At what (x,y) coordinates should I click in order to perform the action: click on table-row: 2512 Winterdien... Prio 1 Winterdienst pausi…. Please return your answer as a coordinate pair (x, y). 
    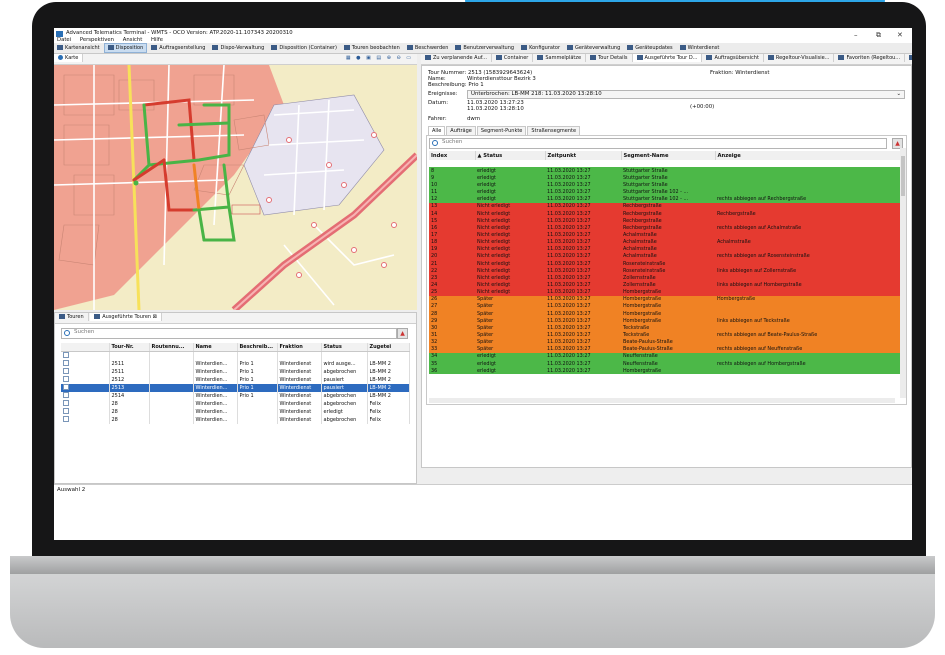
    Looking at the image, I should click on (235, 380).